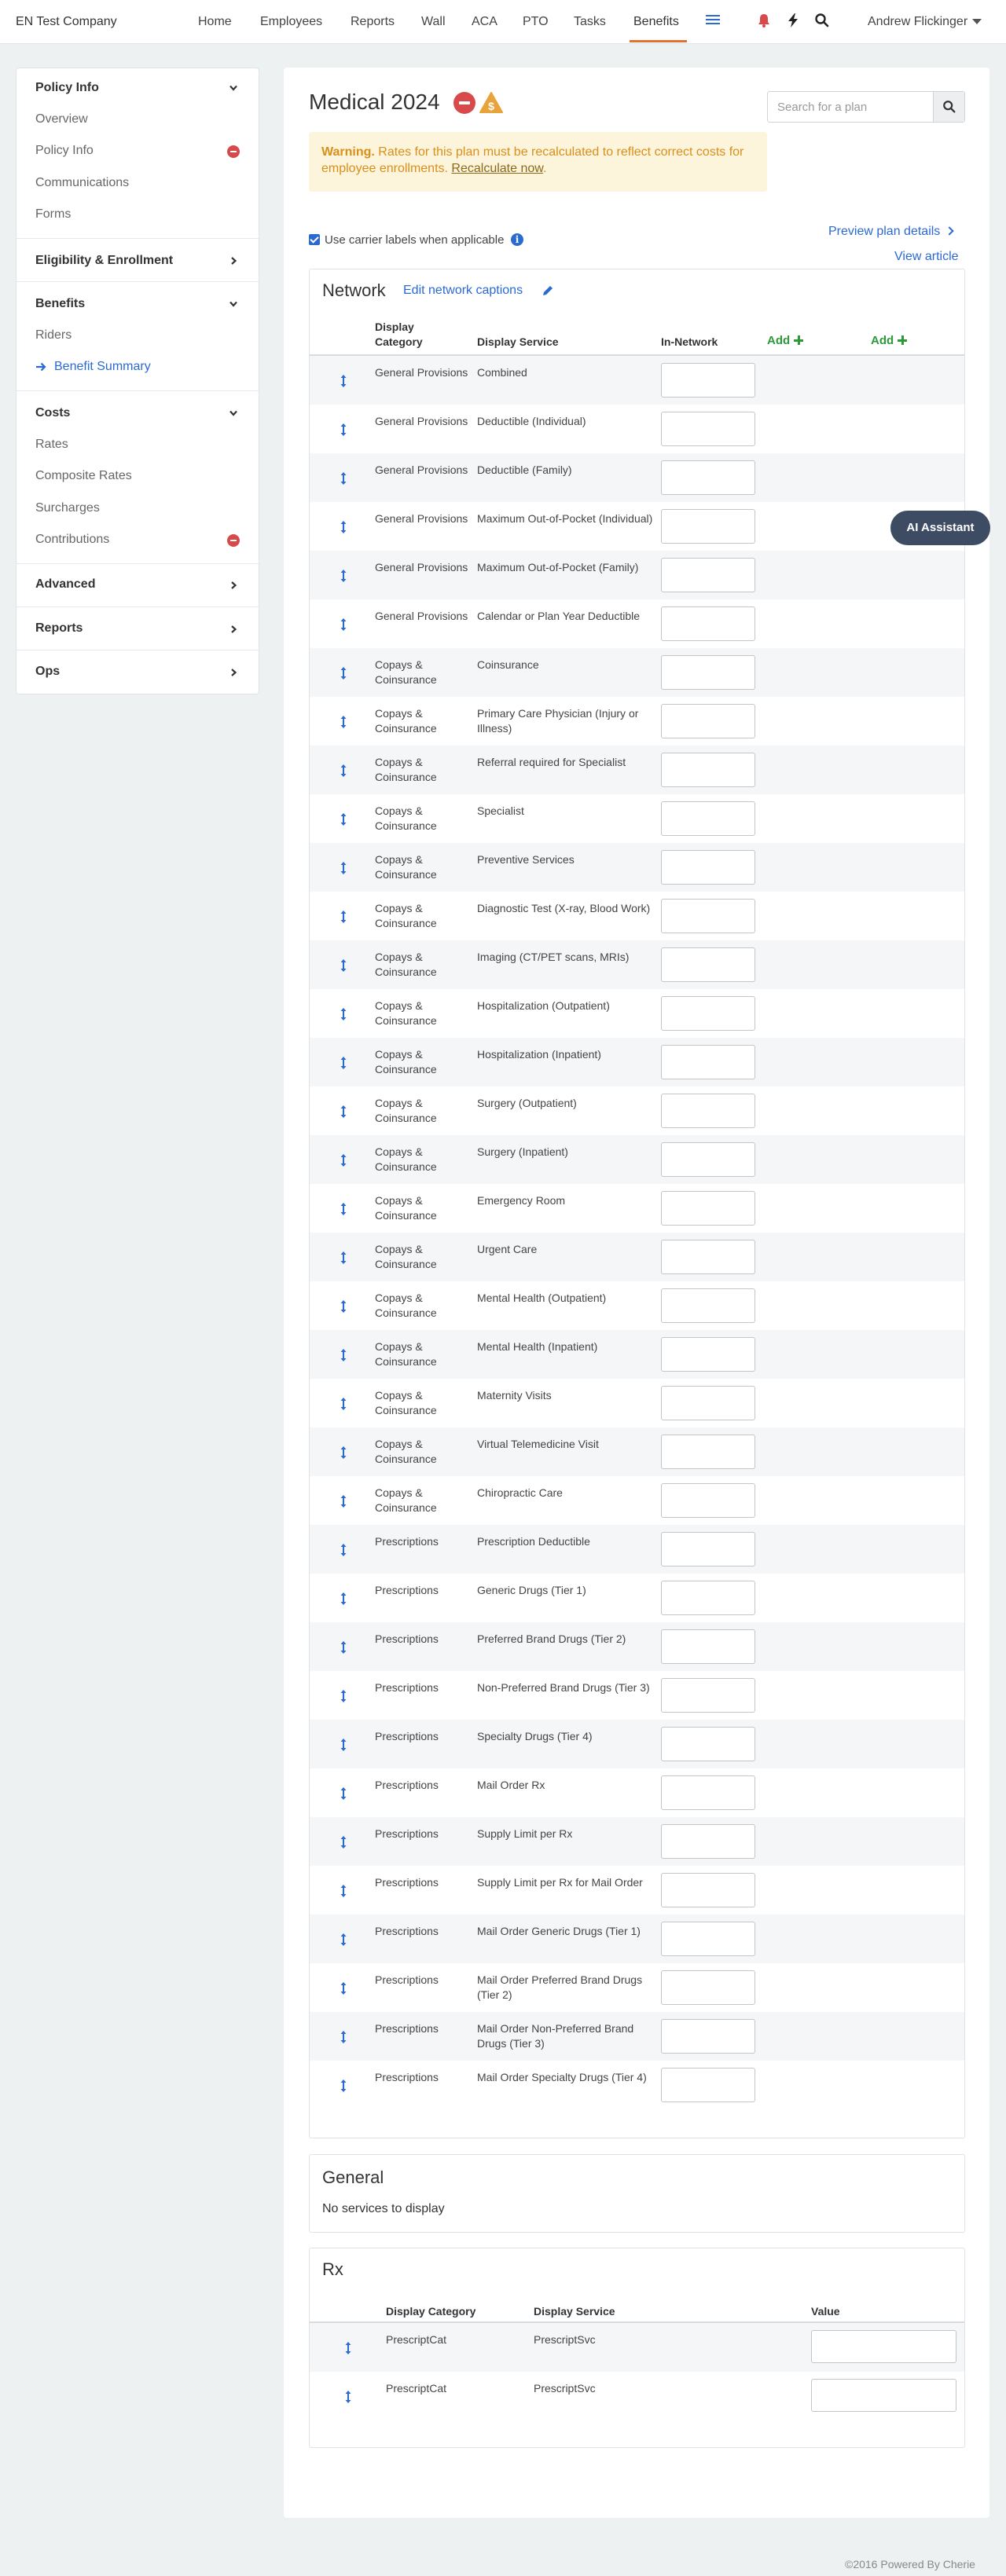  I want to click on plan-search-input, so click(850, 107).